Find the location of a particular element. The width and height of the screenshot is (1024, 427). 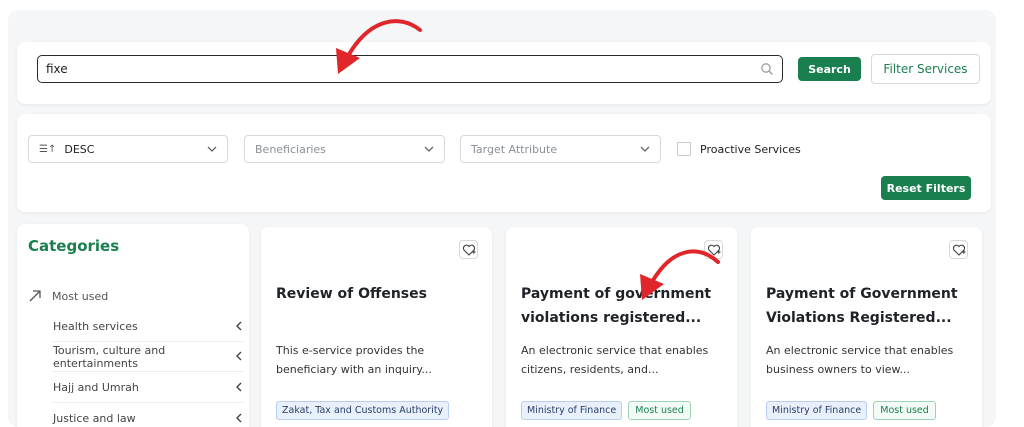

category-most-used-label: Most used is located at coordinates (80, 296).